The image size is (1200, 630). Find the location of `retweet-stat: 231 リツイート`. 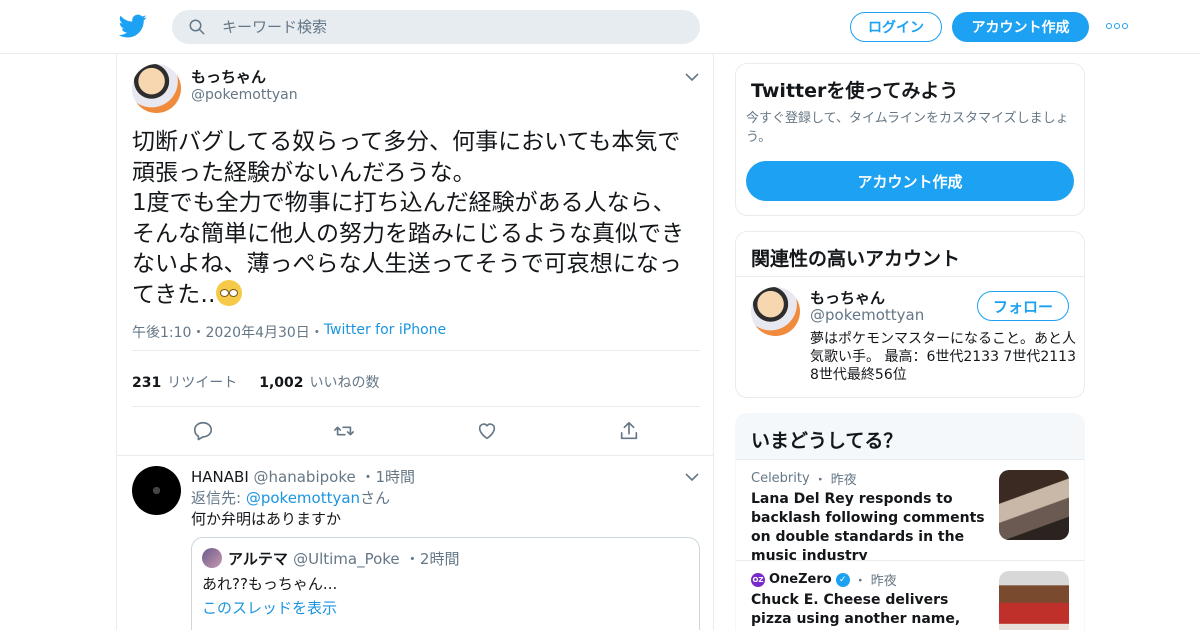

retweet-stat: 231 リツイート is located at coordinates (184, 382).